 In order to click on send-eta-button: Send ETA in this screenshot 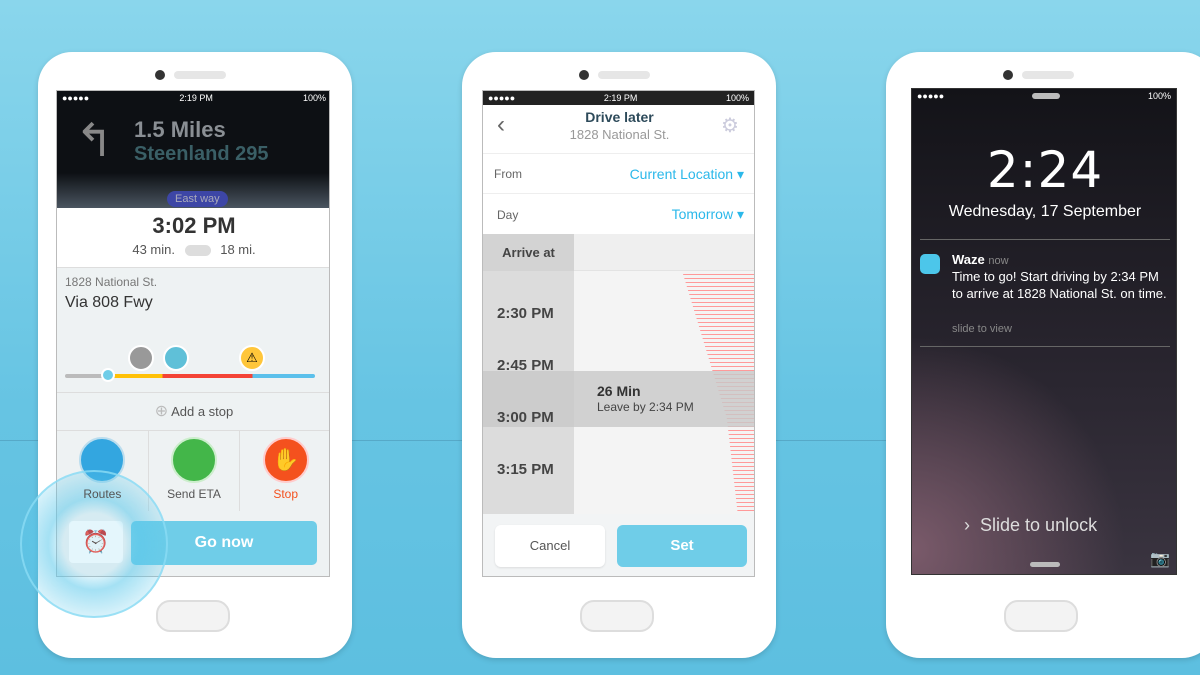, I will do `click(195, 471)`.